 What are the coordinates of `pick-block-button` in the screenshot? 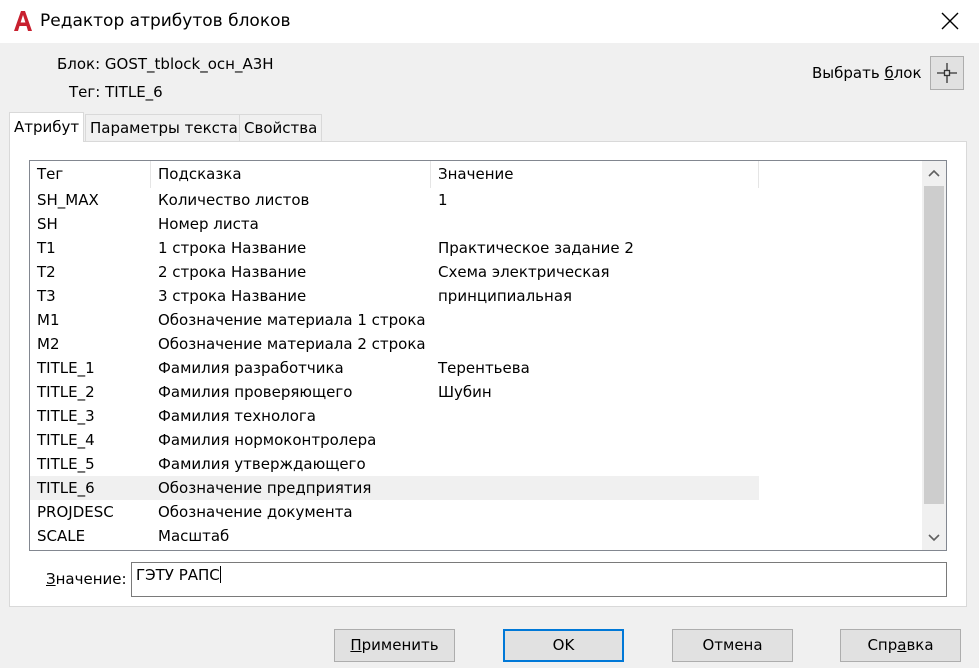 It's located at (947, 73).